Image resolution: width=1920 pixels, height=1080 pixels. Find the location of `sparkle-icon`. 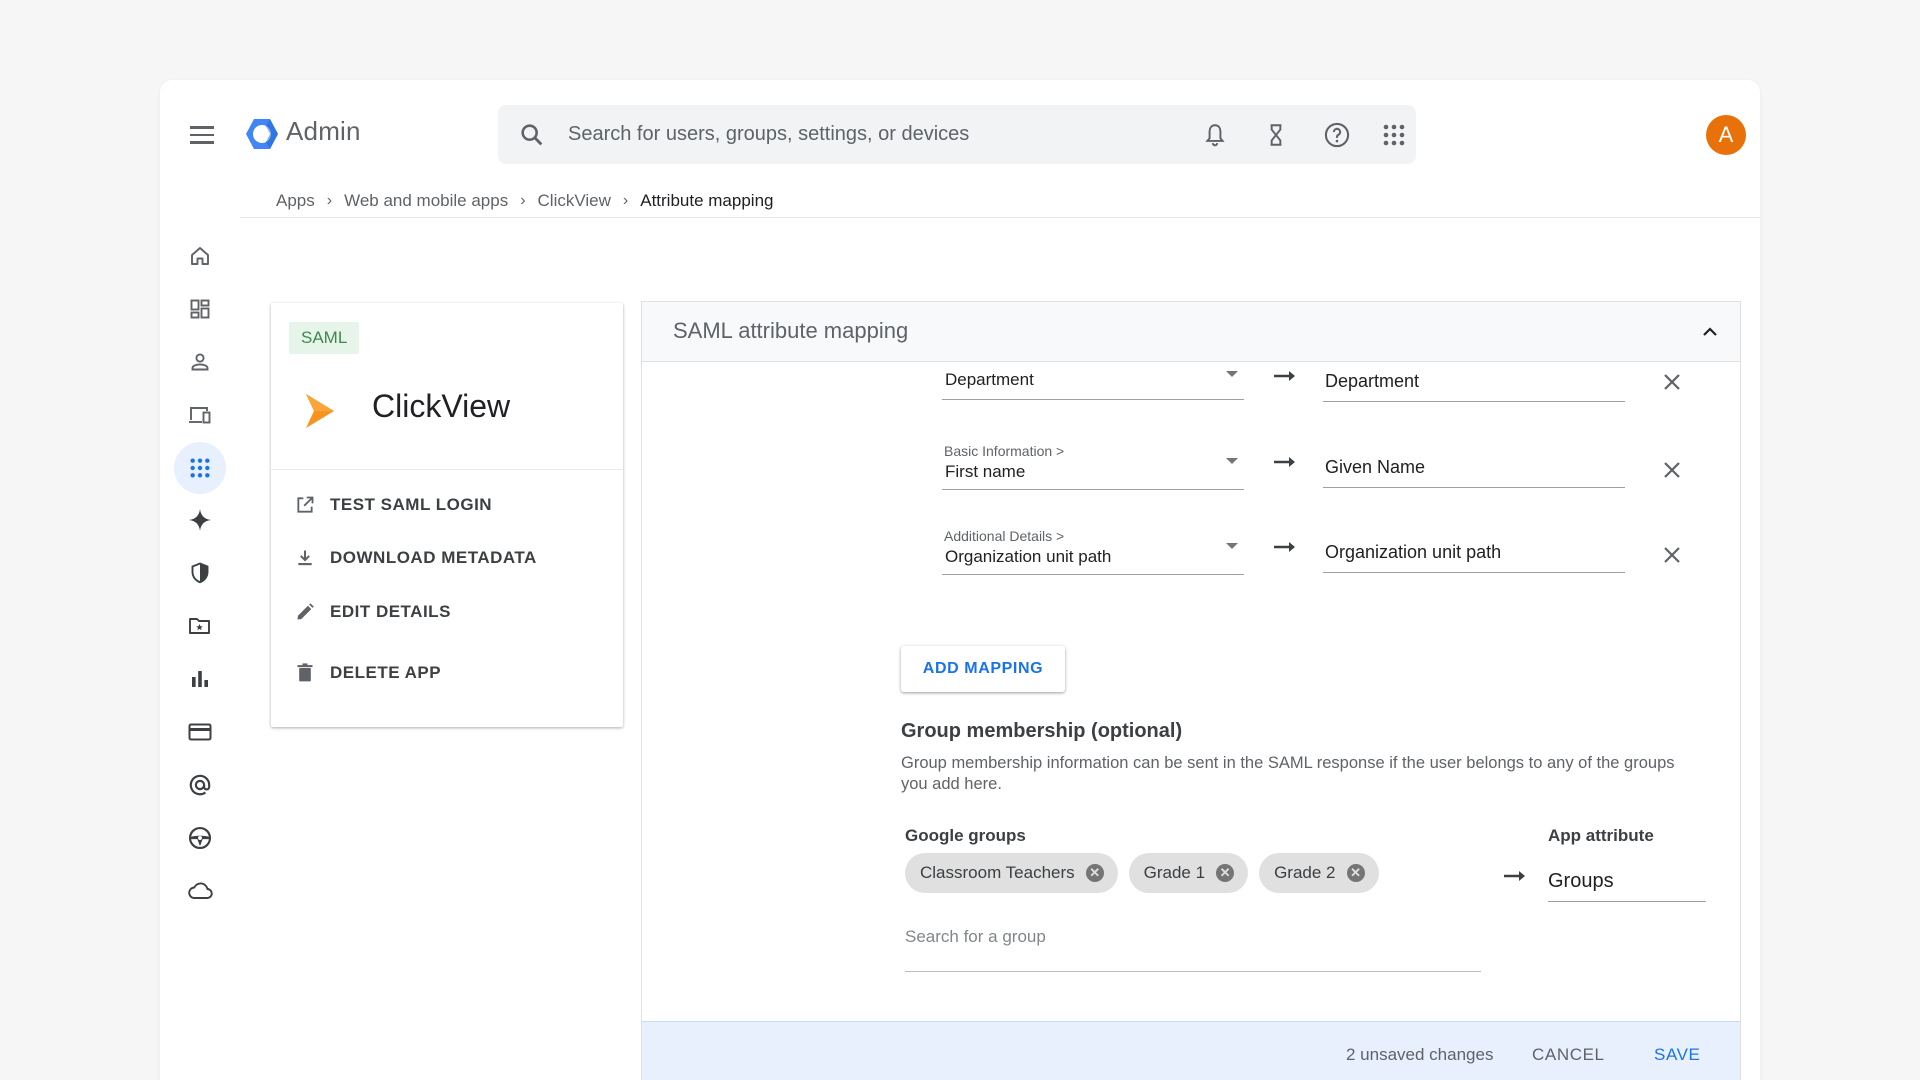

sparkle-icon is located at coordinates (200, 520).